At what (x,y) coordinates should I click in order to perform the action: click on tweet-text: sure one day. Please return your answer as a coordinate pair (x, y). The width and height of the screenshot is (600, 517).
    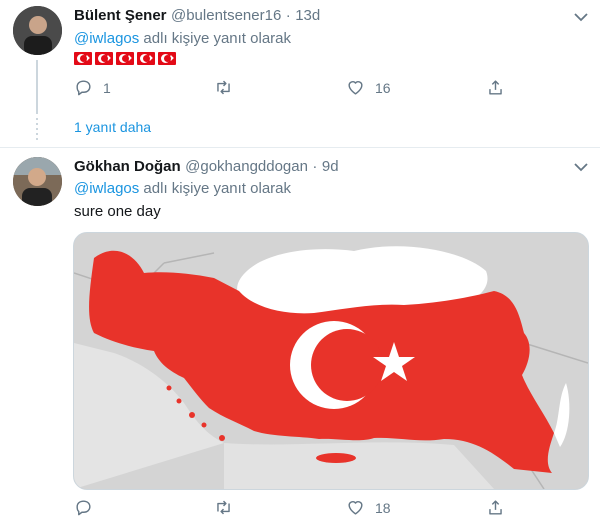
    Looking at the image, I should click on (117, 211).